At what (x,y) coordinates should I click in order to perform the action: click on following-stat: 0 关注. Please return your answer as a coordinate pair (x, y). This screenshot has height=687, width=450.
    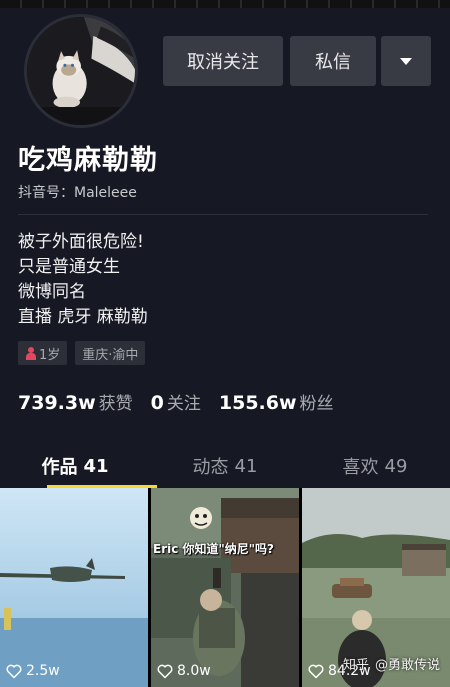
    Looking at the image, I should click on (176, 401).